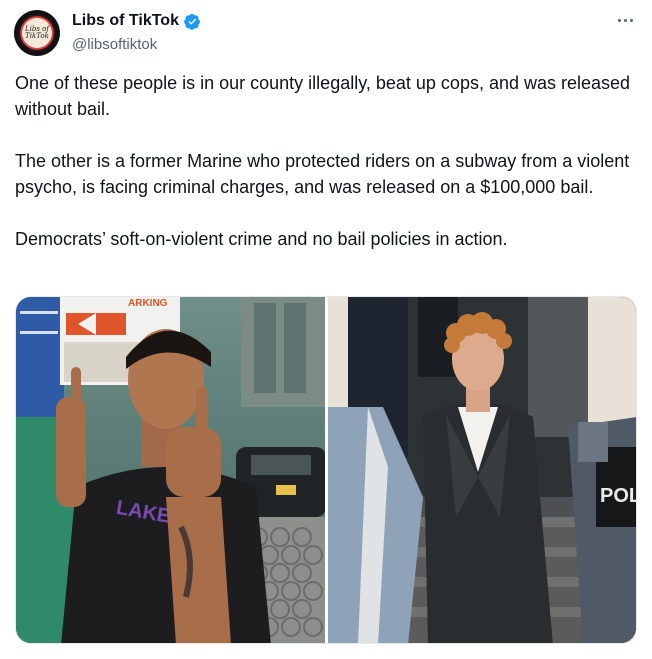  What do you see at coordinates (192, 21) in the screenshot?
I see `verified-badge-icon` at bounding box center [192, 21].